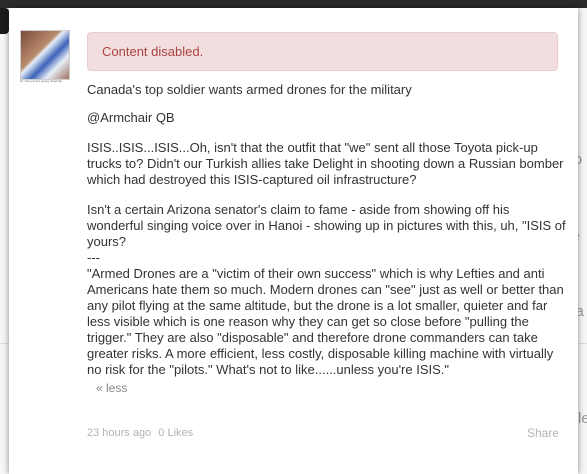 This screenshot has width=587, height=474. I want to click on top-bar, so click(293, 4).